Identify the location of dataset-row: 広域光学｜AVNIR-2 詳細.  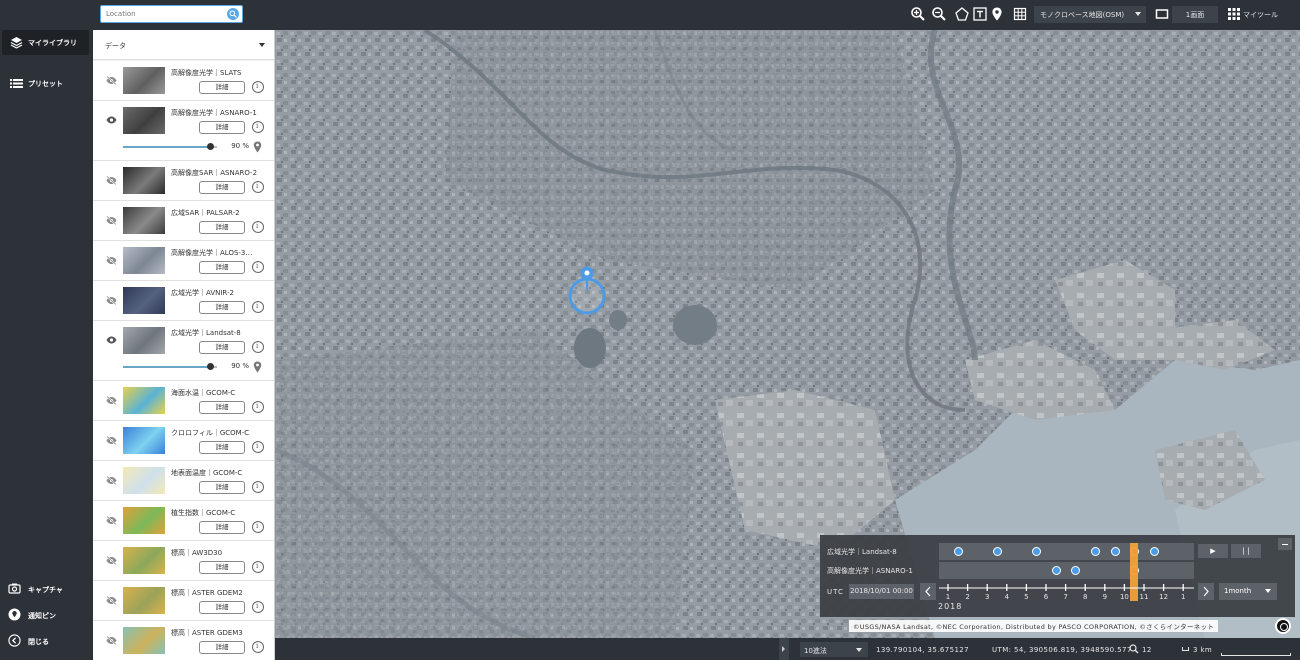
(183, 301).